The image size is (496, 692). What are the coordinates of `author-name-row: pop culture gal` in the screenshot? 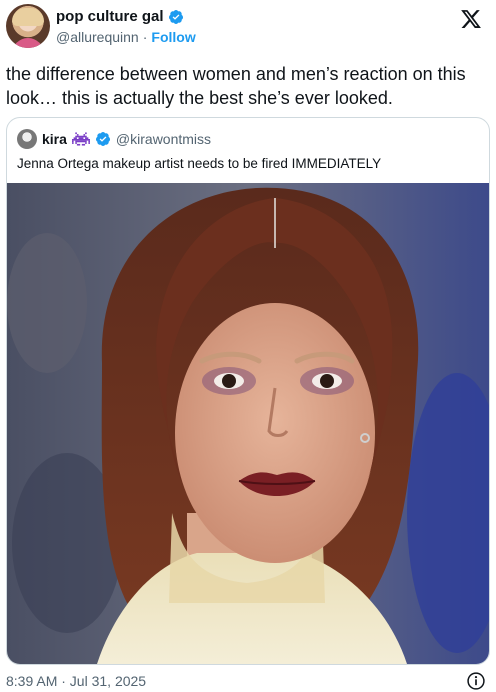 It's located at (120, 16).